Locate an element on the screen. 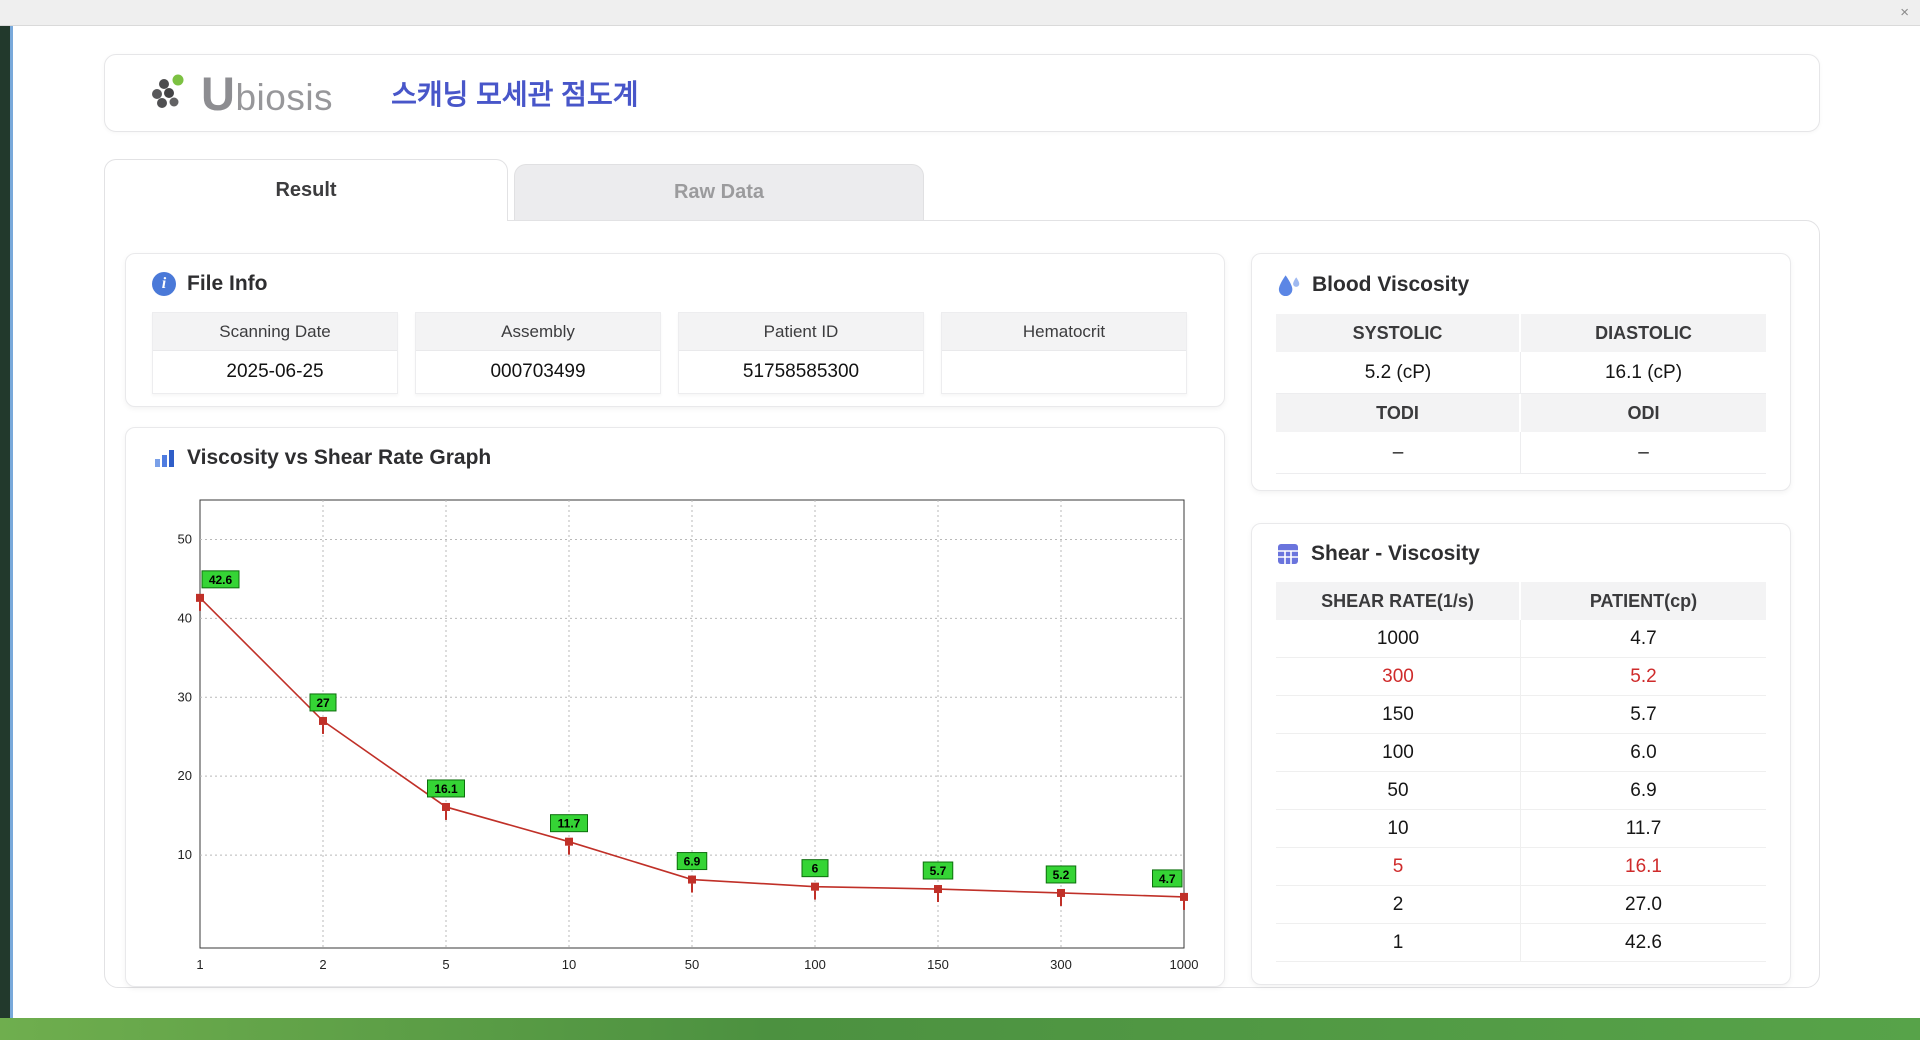 The height and width of the screenshot is (1040, 1920). patient-cell: 42.6 is located at coordinates (1643, 943).